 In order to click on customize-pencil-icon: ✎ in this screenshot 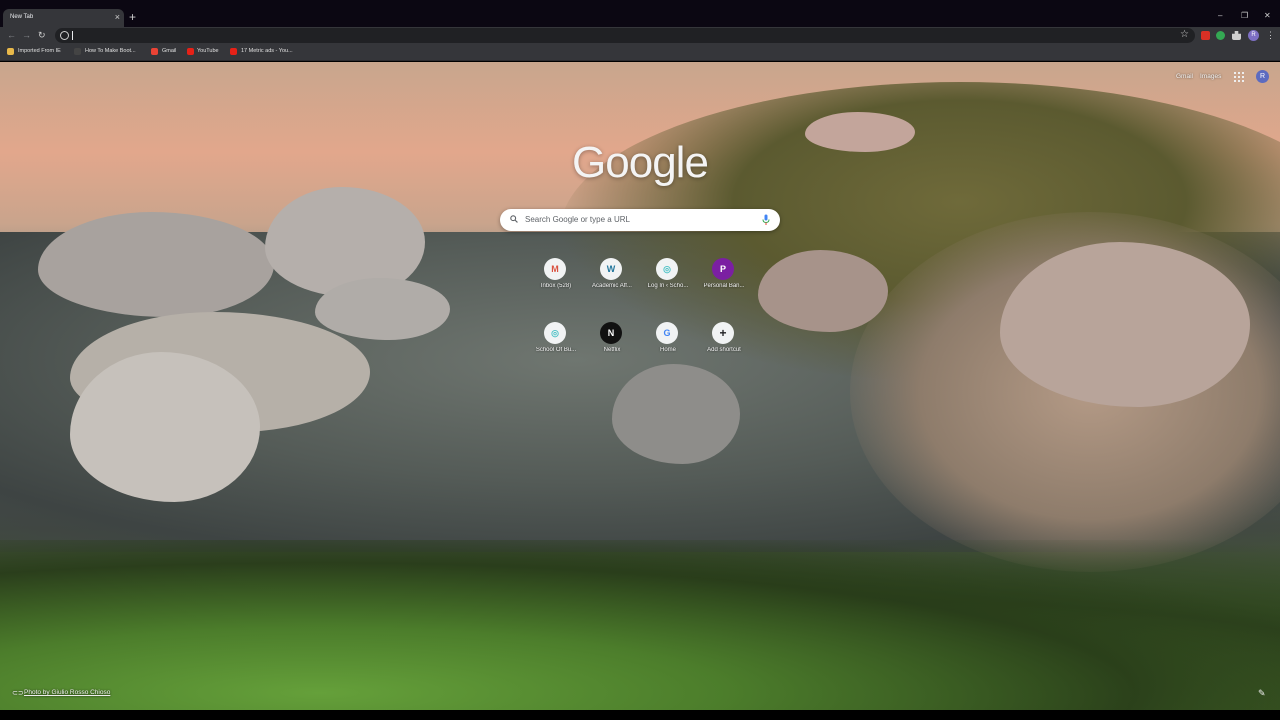, I will do `click(1262, 693)`.